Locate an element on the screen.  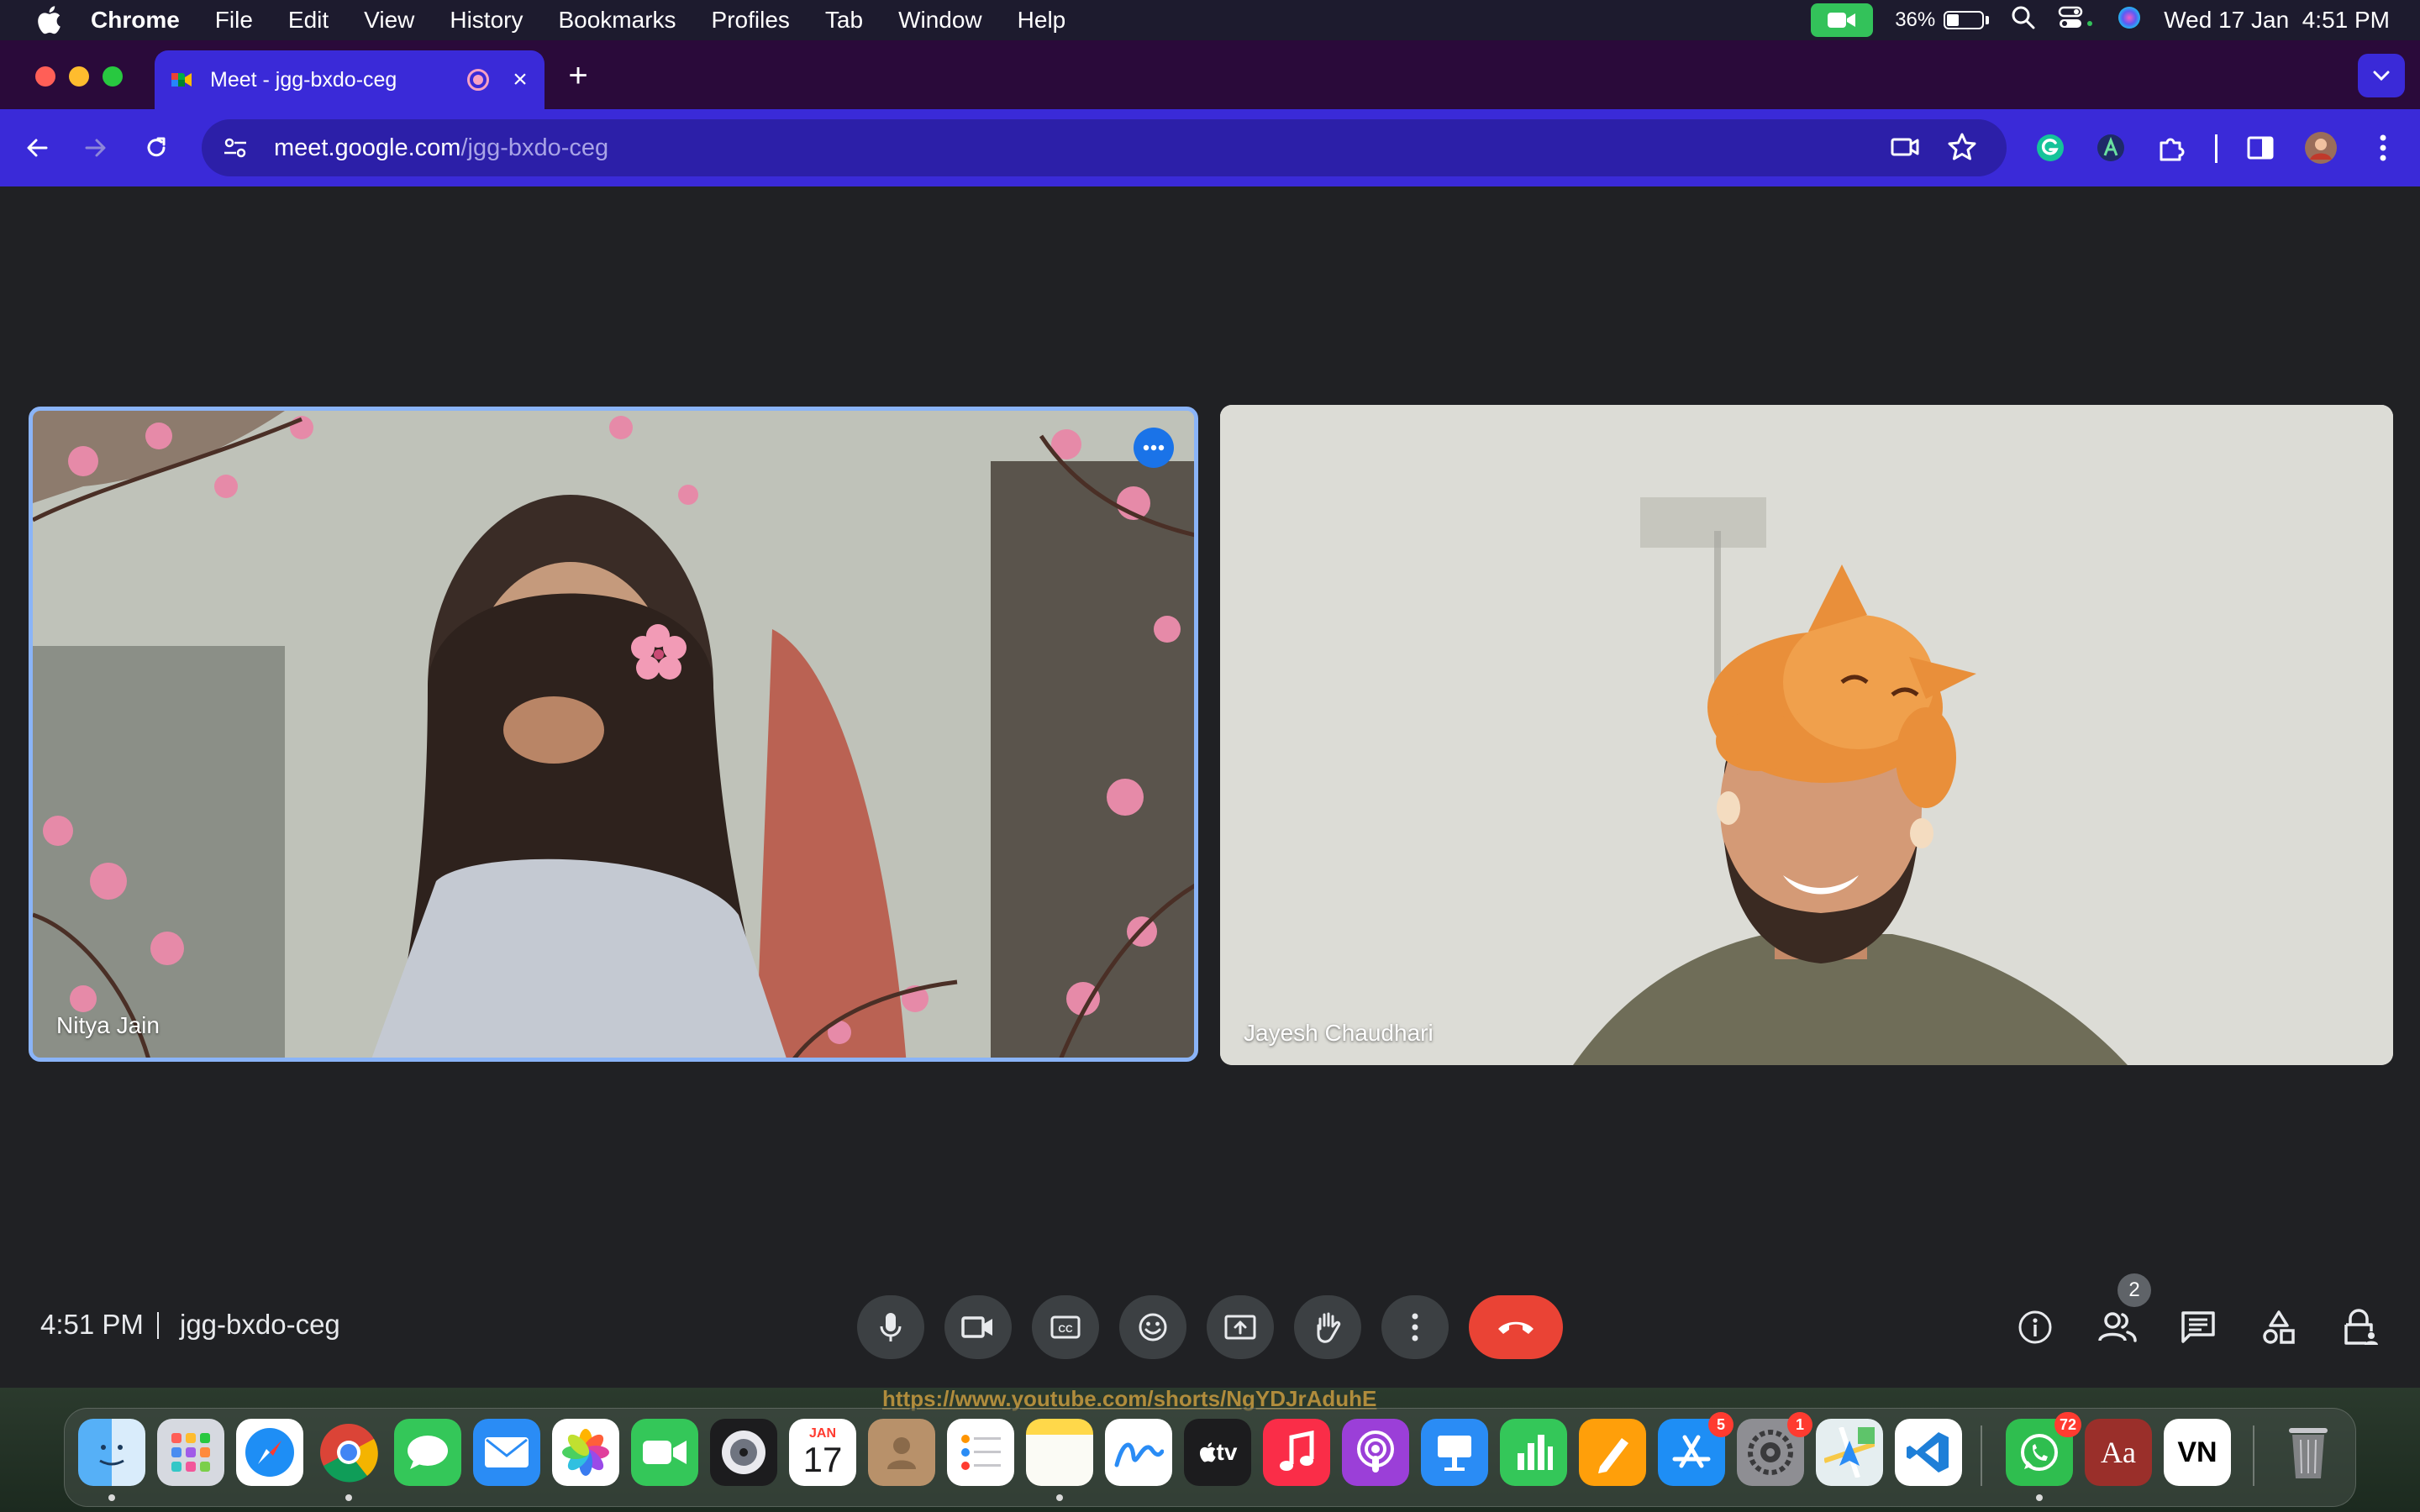
dock-divider is located at coordinates (1982, 1455).